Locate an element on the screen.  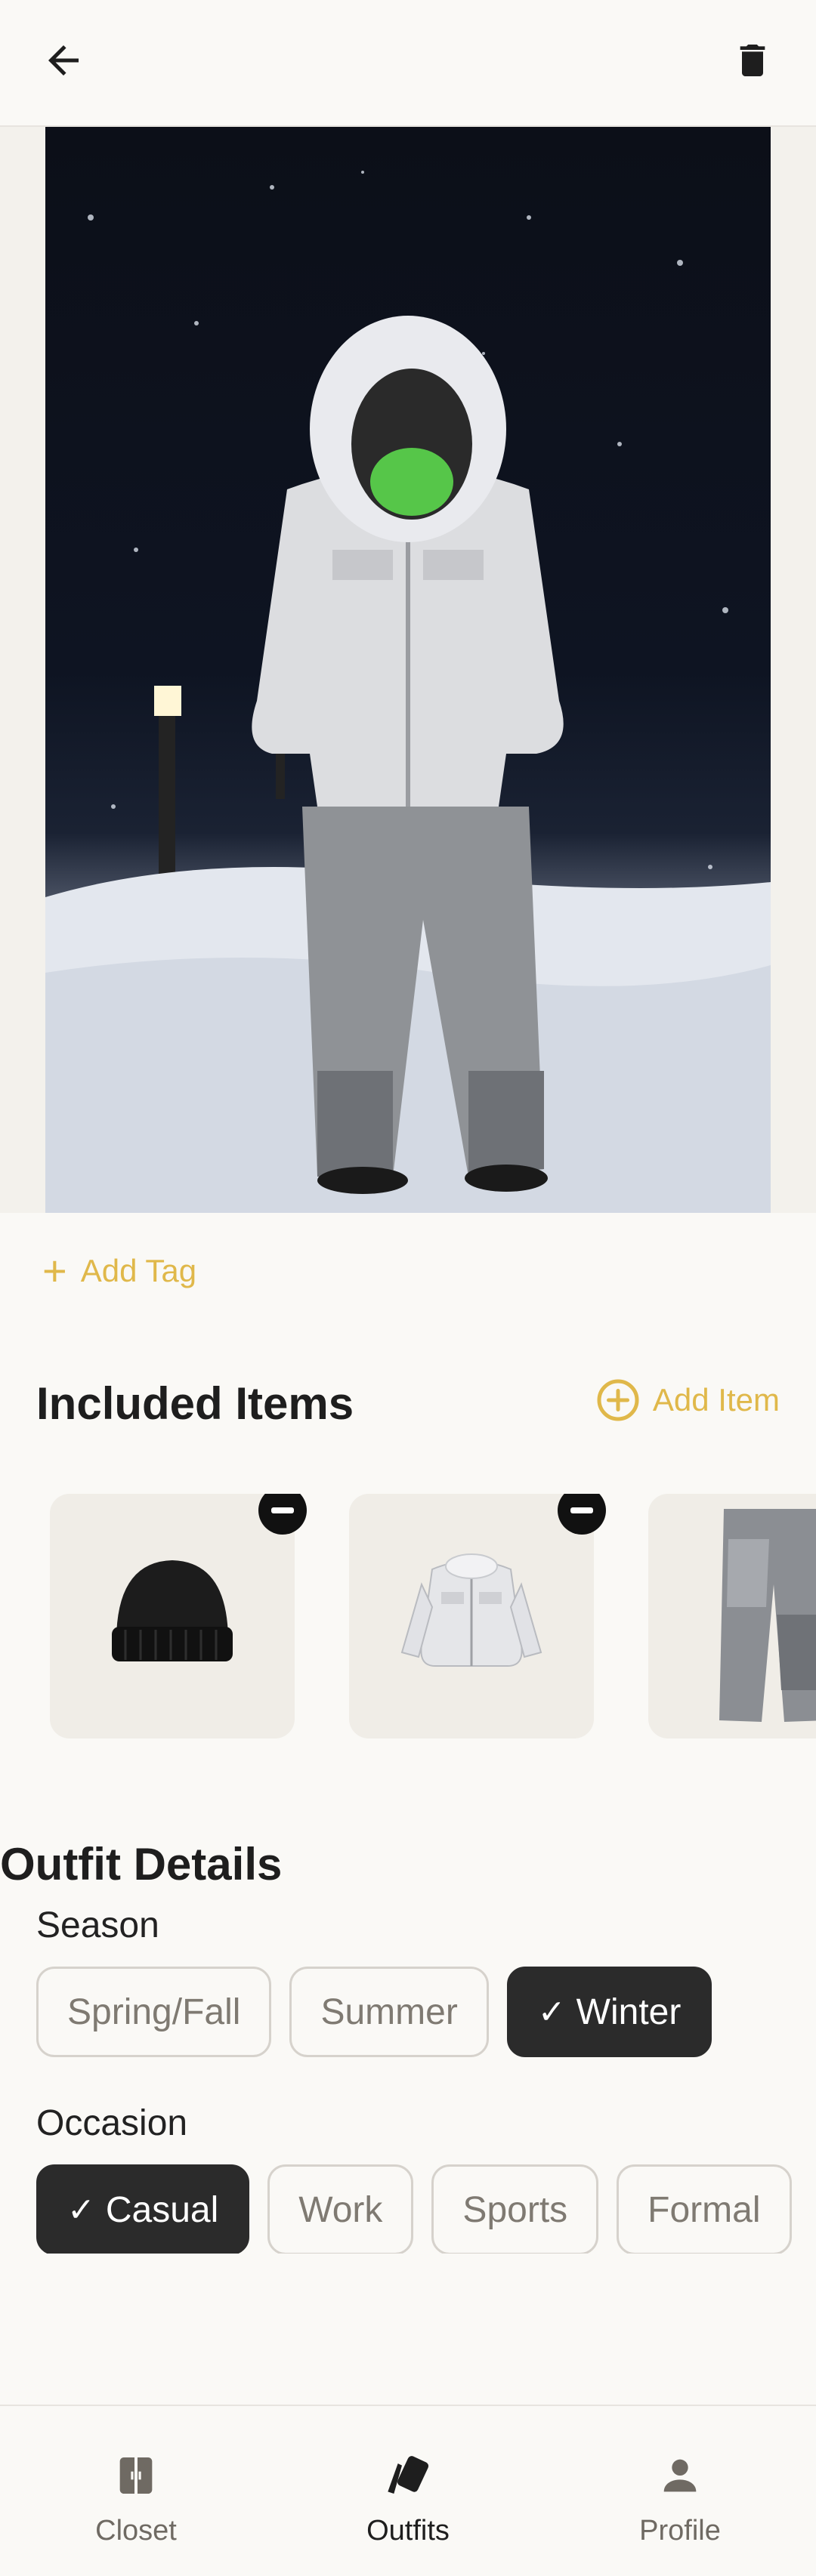
bottom-navigation: Closet Outfits Profile is located at coordinates (408, 2490).